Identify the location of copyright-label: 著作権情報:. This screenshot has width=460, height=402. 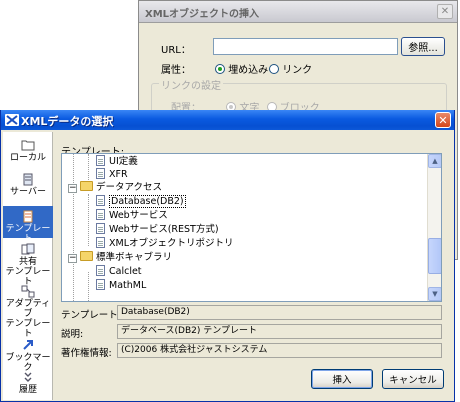
(86, 353).